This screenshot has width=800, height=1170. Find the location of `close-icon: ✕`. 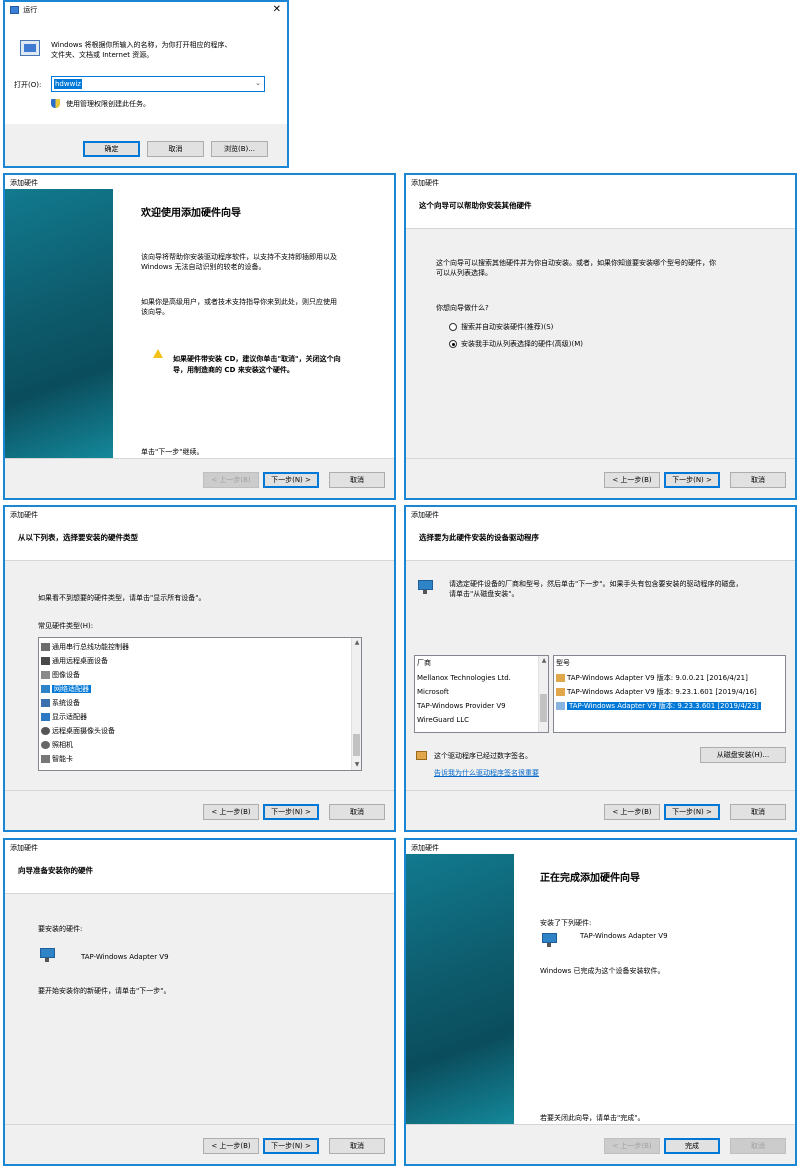

close-icon: ✕ is located at coordinates (277, 9).